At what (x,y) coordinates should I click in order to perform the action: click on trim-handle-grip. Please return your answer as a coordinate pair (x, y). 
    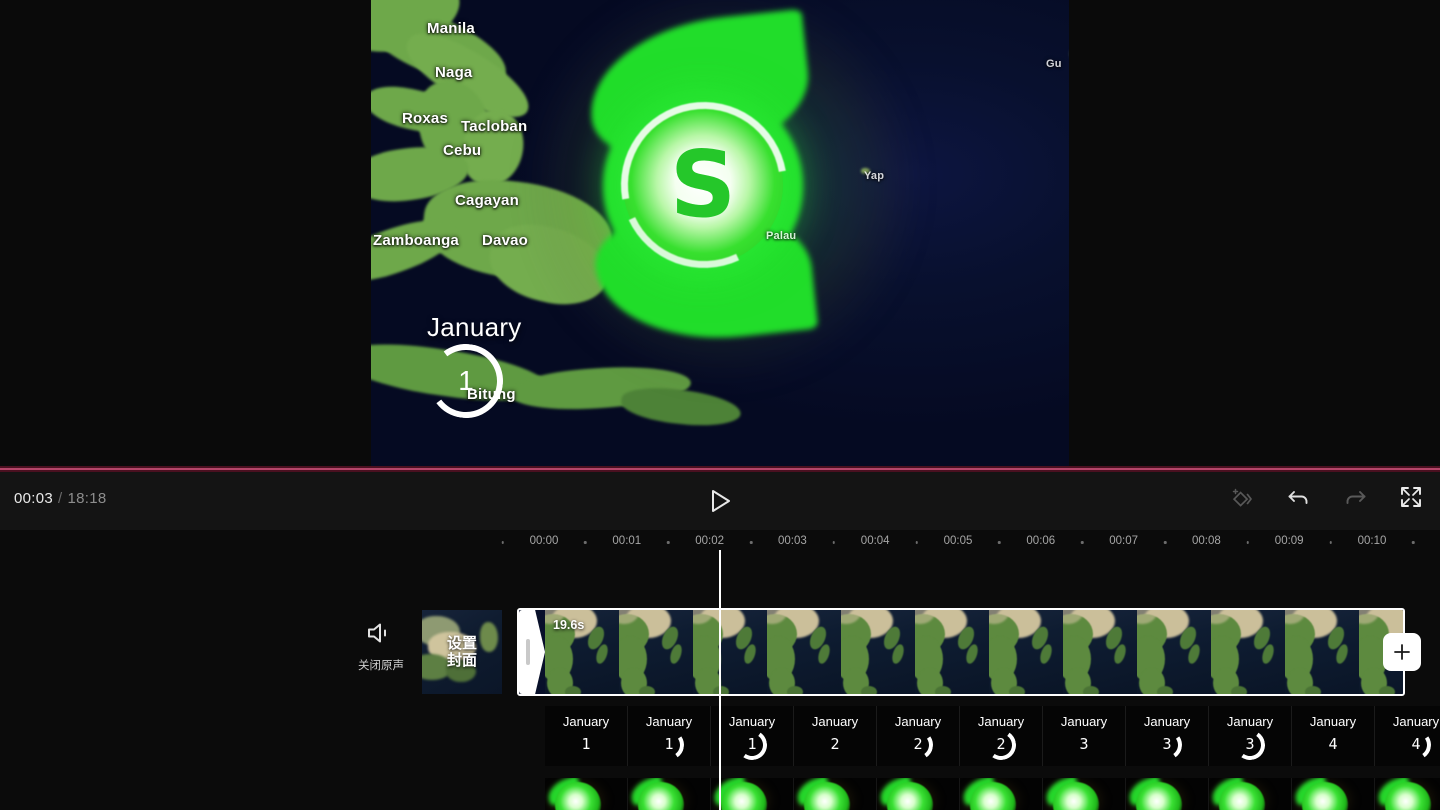
    Looking at the image, I should click on (528, 652).